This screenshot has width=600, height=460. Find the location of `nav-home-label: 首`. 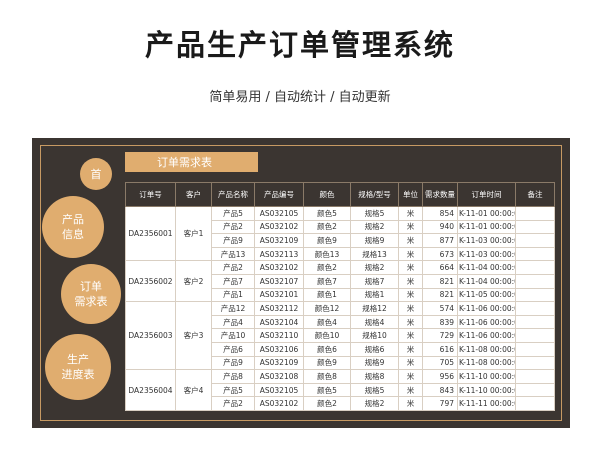

nav-home-label: 首 is located at coordinates (96, 174).